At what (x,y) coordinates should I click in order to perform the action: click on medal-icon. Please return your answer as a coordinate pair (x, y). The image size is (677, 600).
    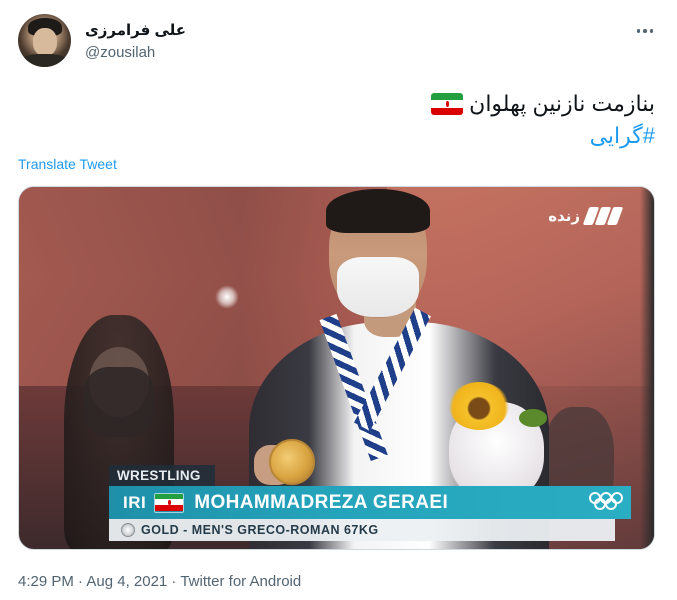
    Looking at the image, I should click on (128, 530).